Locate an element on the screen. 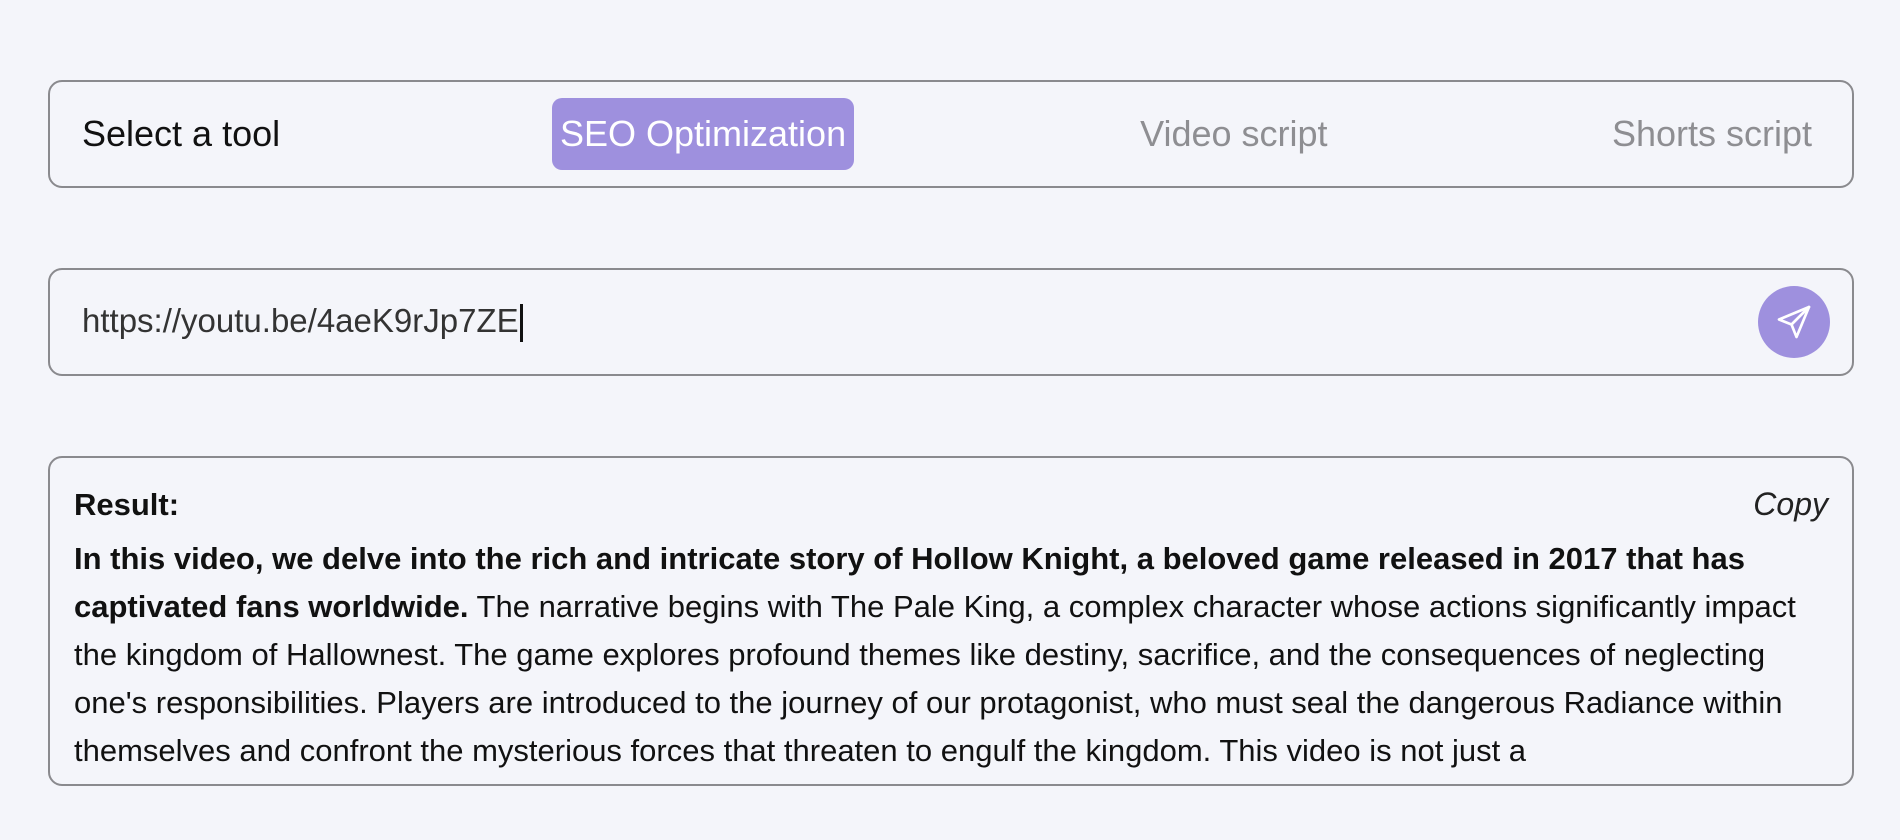 The height and width of the screenshot is (840, 1900). result-header: Result: Copy is located at coordinates (951, 504).